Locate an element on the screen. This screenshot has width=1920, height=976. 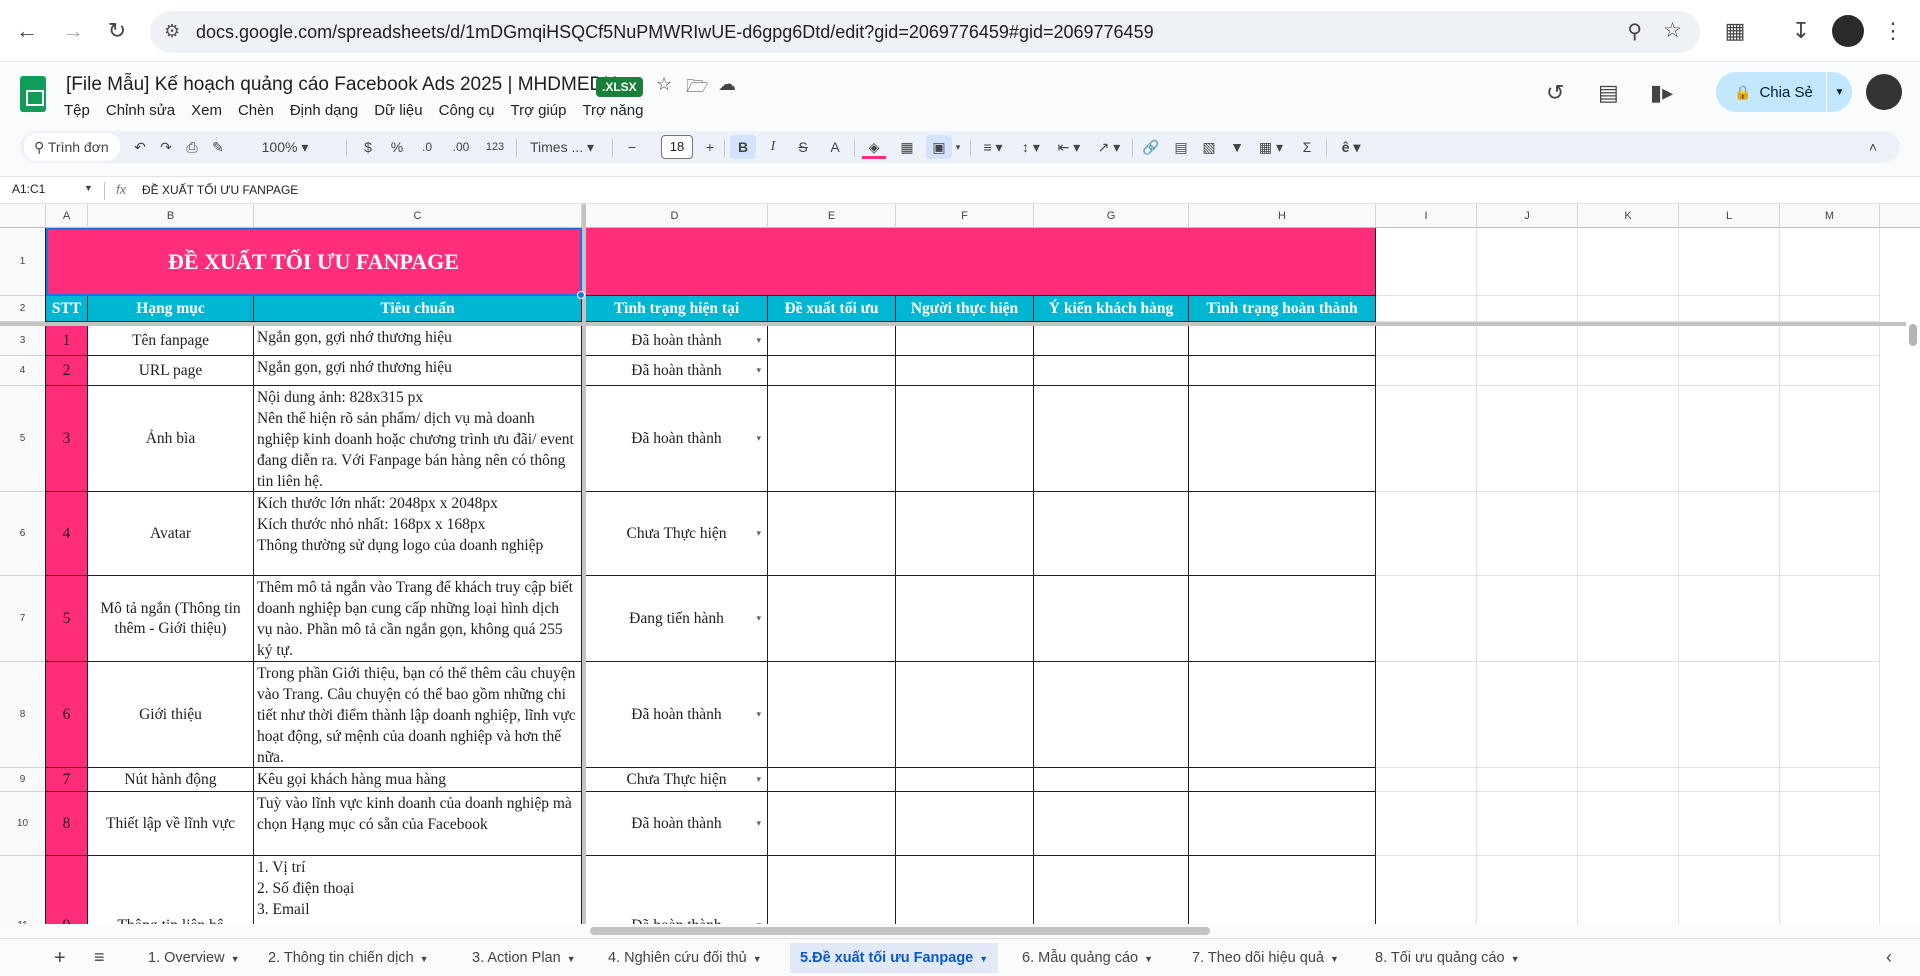
user-avatar is located at coordinates (1884, 92).